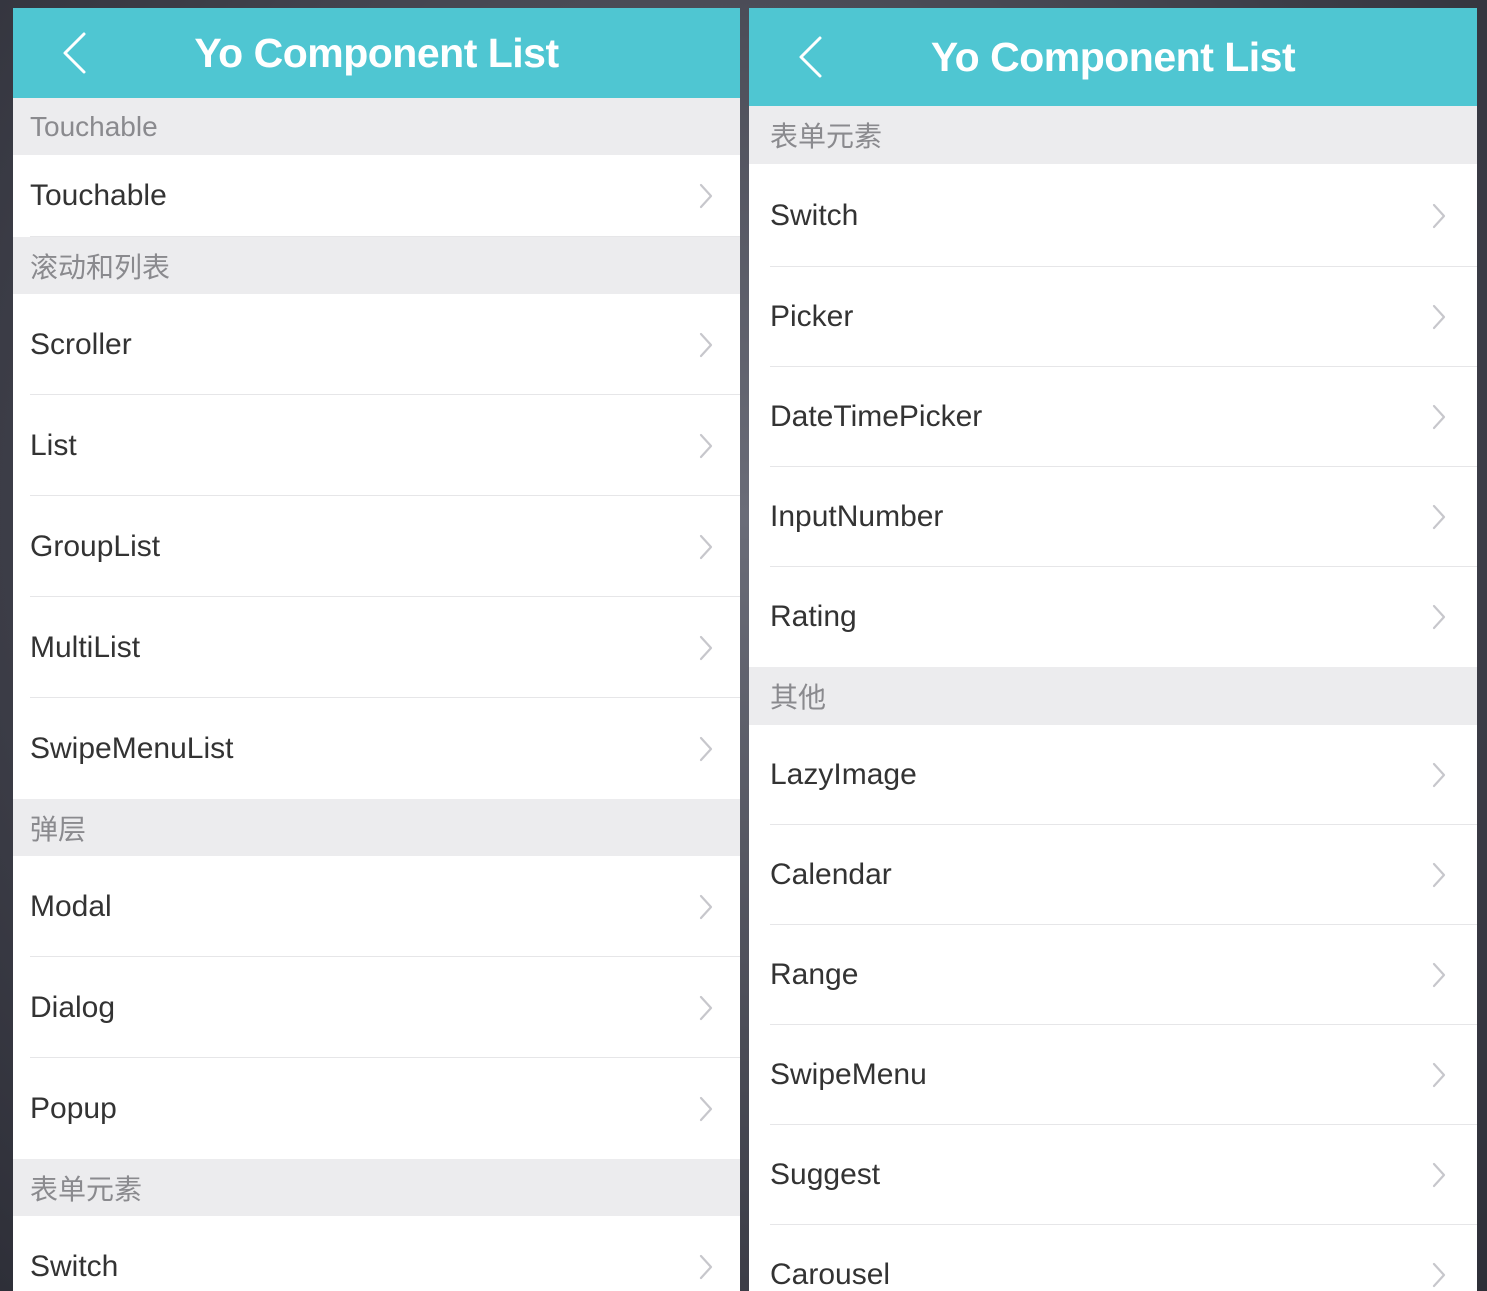 This screenshot has width=1487, height=1291. I want to click on section-header: 滚动和列表, so click(376, 265).